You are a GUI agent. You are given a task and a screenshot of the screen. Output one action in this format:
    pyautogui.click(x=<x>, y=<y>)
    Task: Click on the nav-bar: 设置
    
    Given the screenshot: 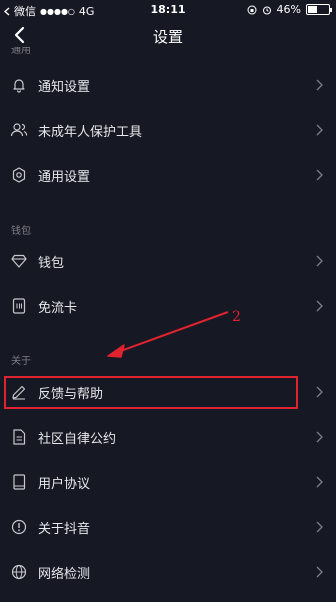 What is the action you would take?
    pyautogui.click(x=168, y=35)
    